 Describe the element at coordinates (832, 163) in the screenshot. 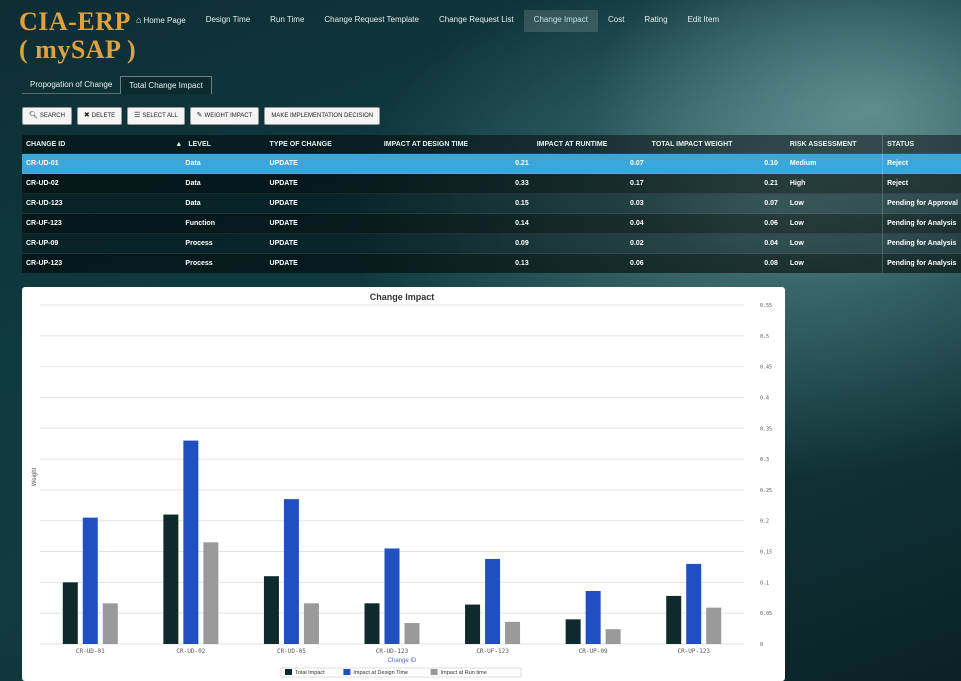

I see `cell-risk: Medium` at that location.